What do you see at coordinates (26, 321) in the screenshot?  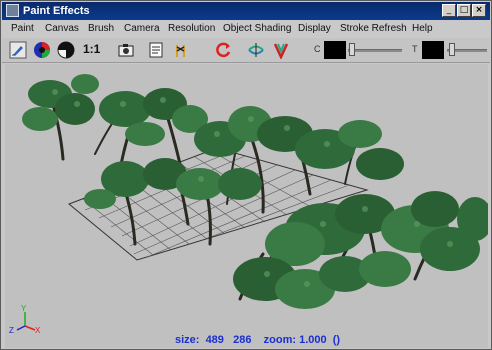 I see `axis-indicator` at bounding box center [26, 321].